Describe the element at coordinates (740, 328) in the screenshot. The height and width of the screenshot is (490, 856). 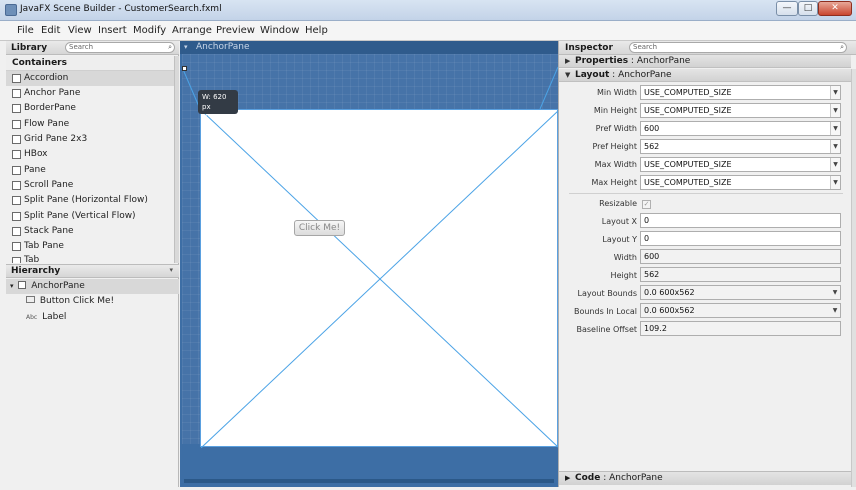
I see `baseline-offset-field: 109.2` at that location.